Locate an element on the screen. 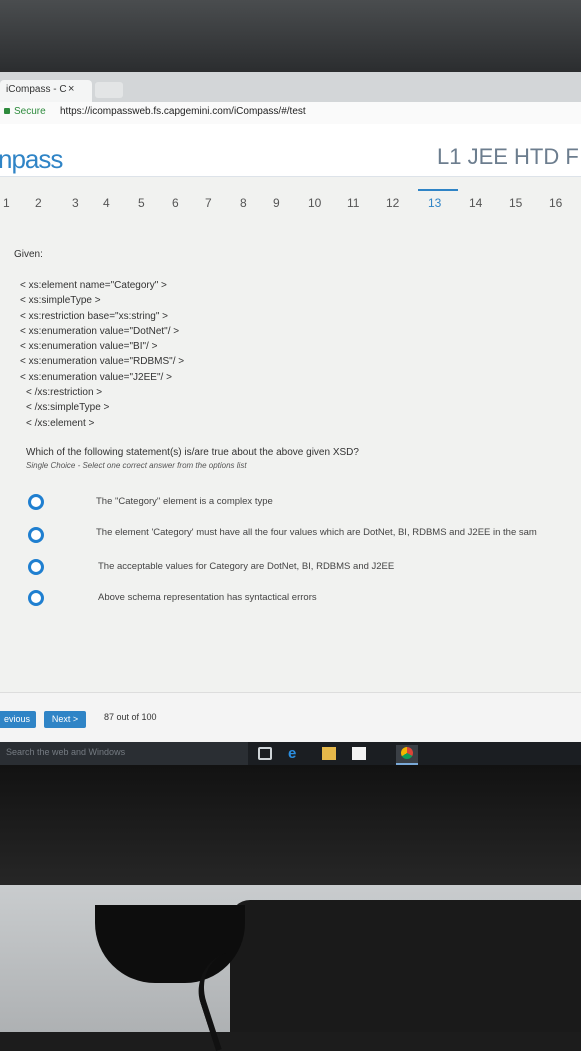 This screenshot has width=581, height=1051. edge-icon: e is located at coordinates (295, 753).